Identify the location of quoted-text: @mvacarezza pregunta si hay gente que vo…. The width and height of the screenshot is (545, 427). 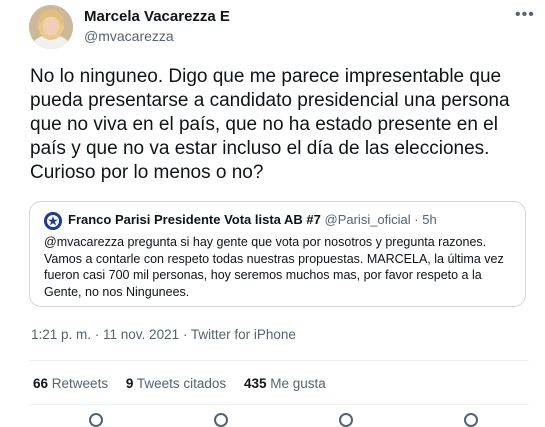
(274, 267).